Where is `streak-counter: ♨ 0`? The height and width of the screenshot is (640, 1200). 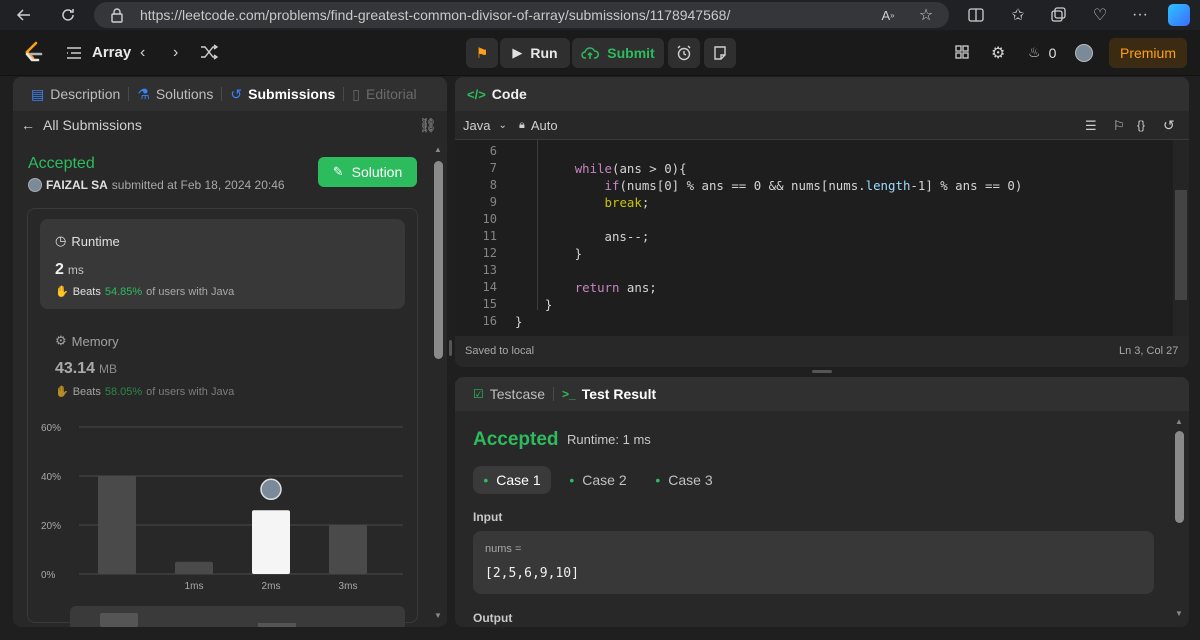 streak-counter: ♨ 0 is located at coordinates (1042, 52).